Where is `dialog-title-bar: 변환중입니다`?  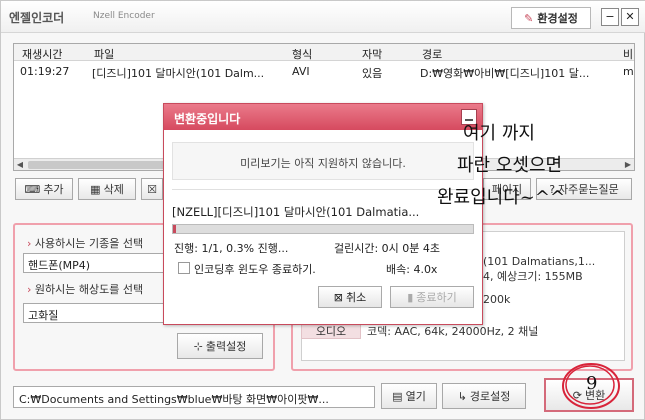
dialog-title-bar: 변환중입니다 is located at coordinates (323, 117).